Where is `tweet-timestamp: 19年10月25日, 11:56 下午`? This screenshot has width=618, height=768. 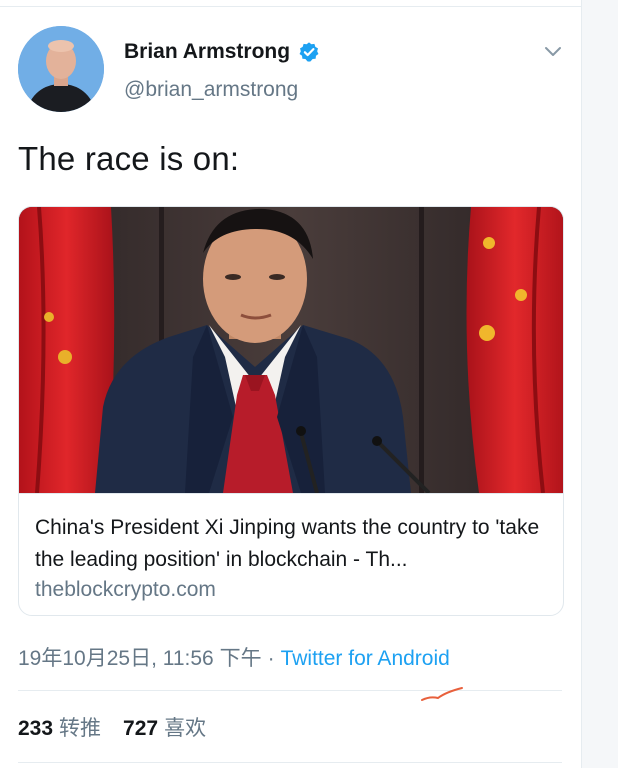 tweet-timestamp: 19年10月25日, 11:56 下午 is located at coordinates (140, 657).